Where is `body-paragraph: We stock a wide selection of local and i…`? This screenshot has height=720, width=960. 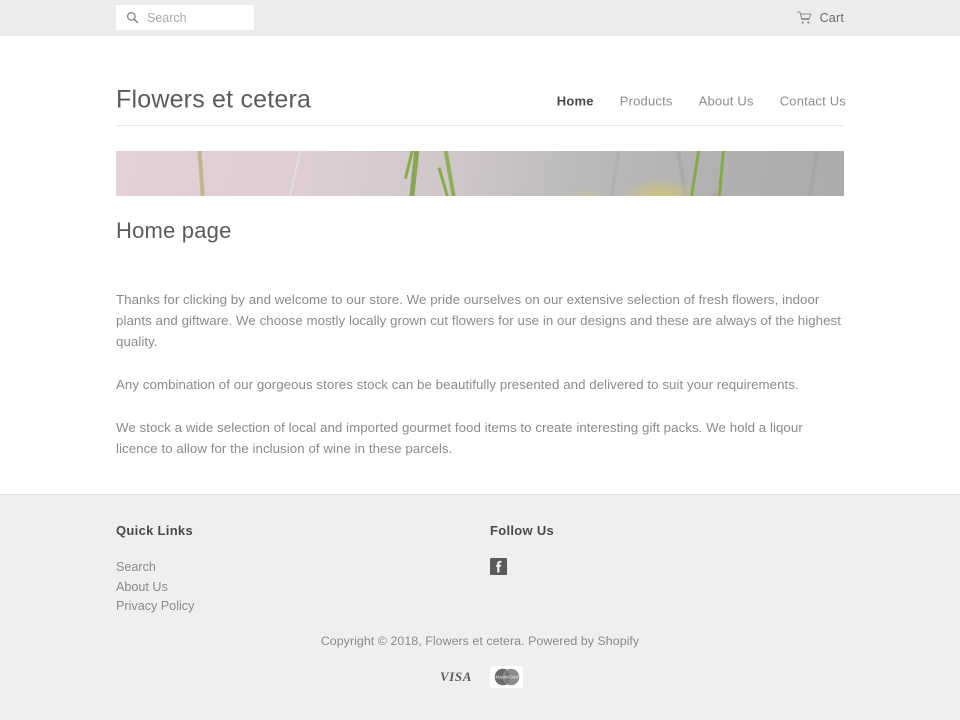 body-paragraph: We stock a wide selection of local and i… is located at coordinates (459, 438).